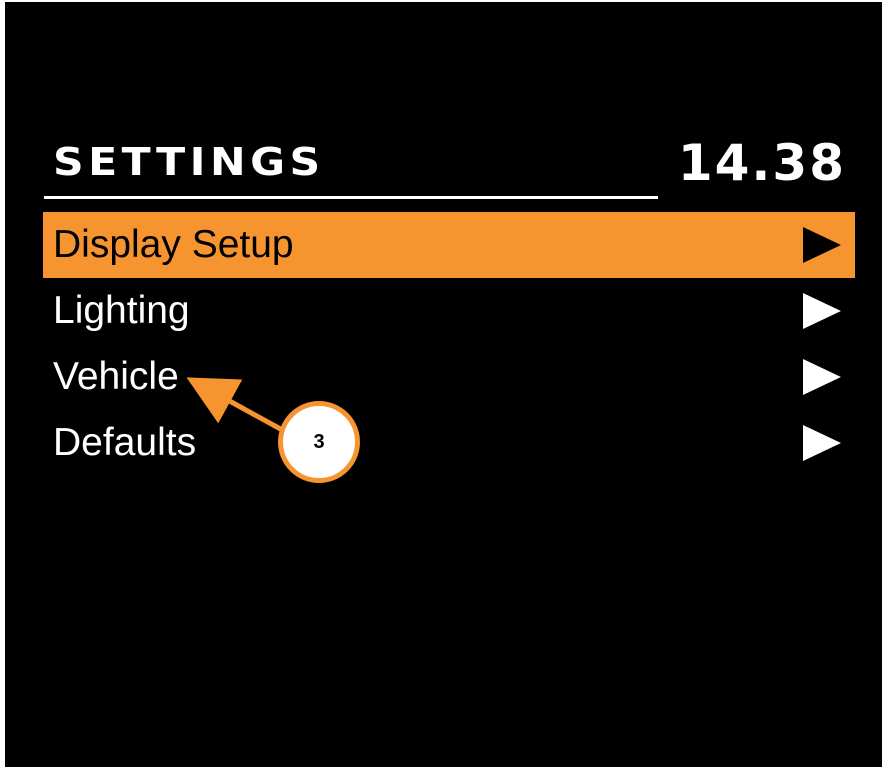  Describe the element at coordinates (319, 442) in the screenshot. I see `callout-badge: 3` at that location.